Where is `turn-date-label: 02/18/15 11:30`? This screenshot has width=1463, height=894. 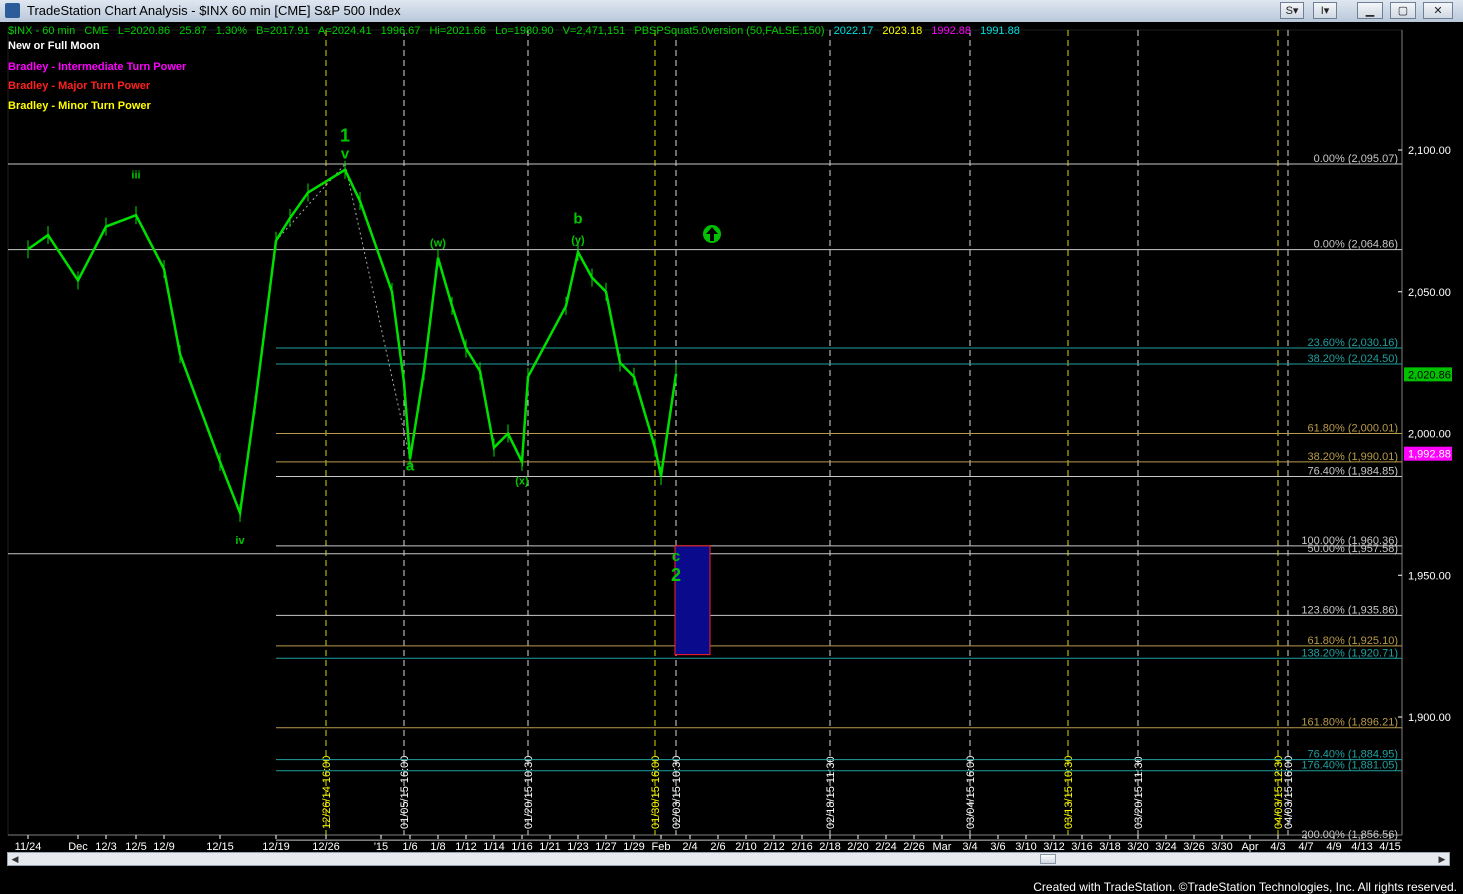 turn-date-label: 02/18/15 11:30 is located at coordinates (831, 792).